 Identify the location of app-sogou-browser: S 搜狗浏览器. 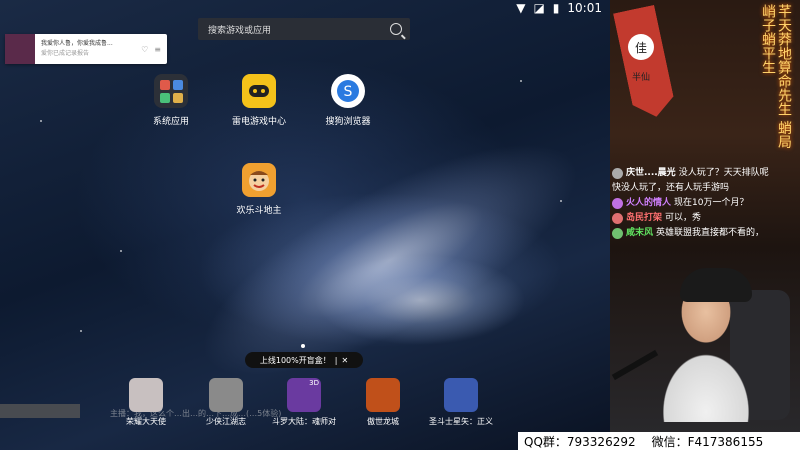
(348, 100).